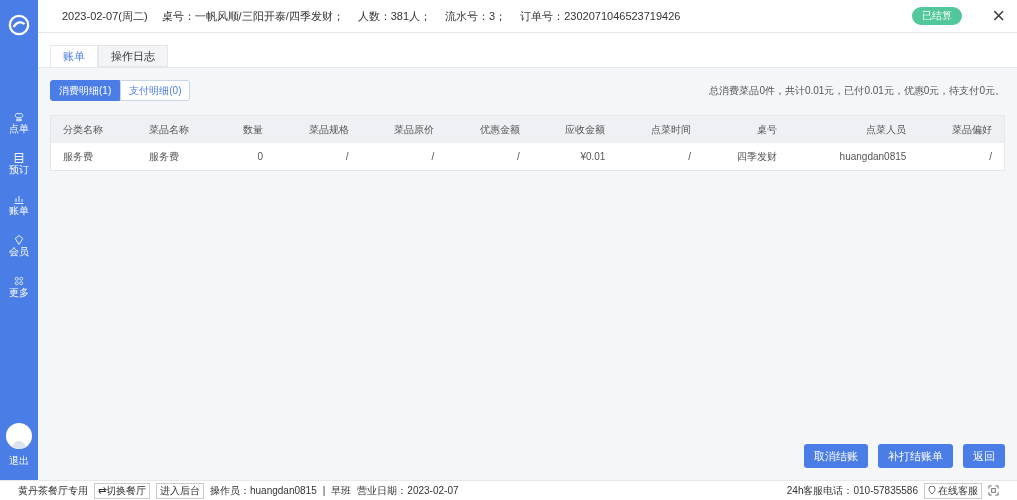  What do you see at coordinates (85, 90) in the screenshot?
I see `segment-tab: 消费明细(1)` at bounding box center [85, 90].